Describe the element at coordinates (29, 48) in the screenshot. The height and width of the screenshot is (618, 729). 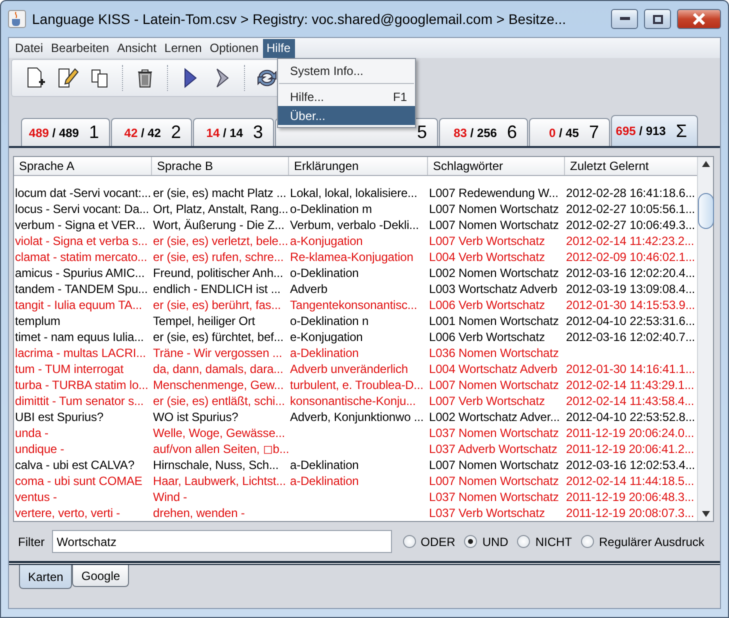
I see `menu-item: Datei` at that location.